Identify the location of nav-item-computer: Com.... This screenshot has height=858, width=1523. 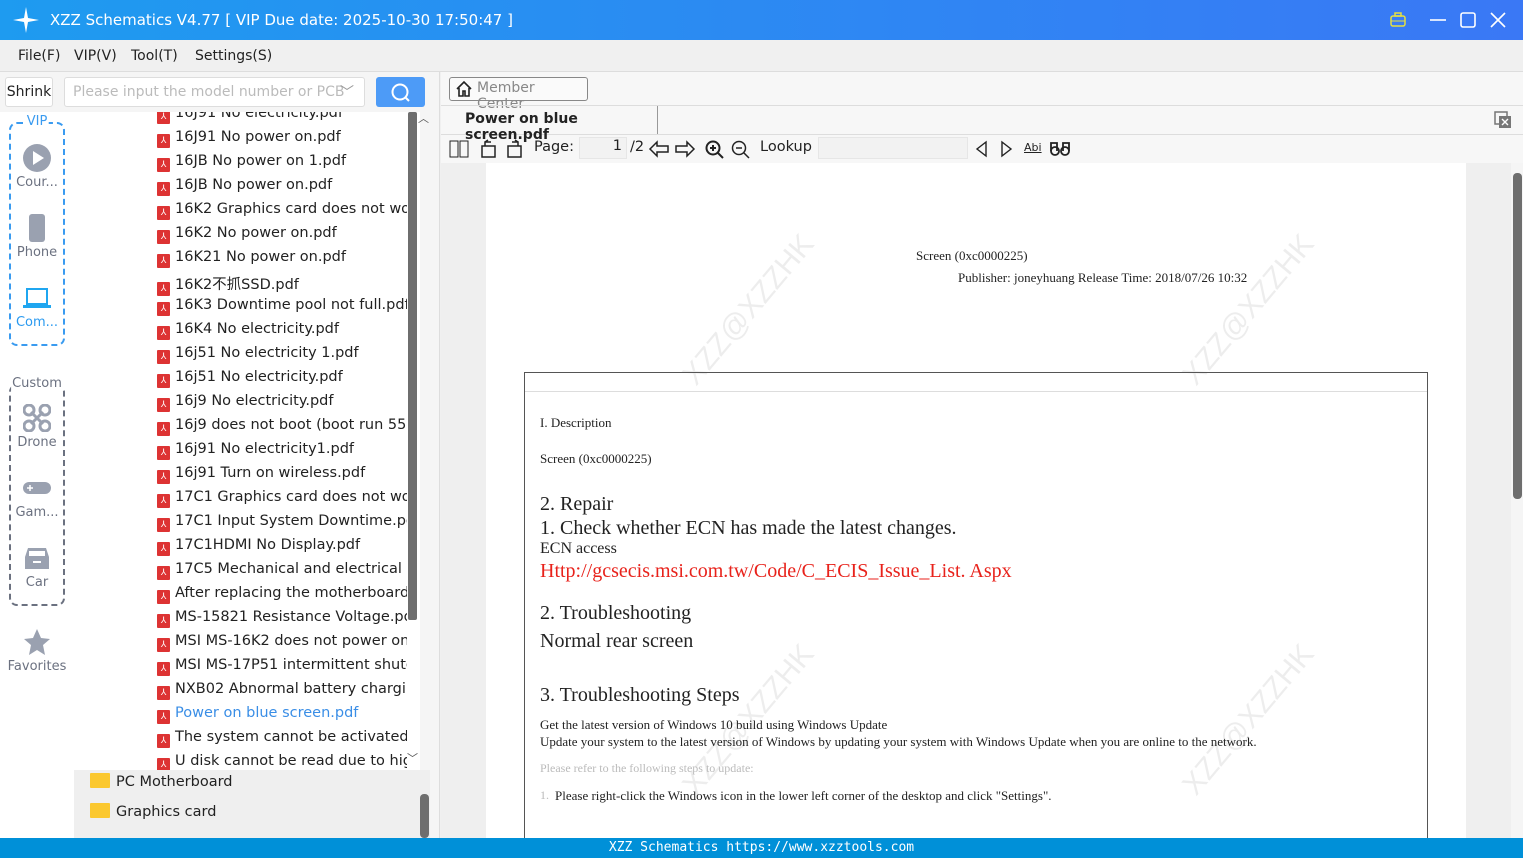
(37, 307).